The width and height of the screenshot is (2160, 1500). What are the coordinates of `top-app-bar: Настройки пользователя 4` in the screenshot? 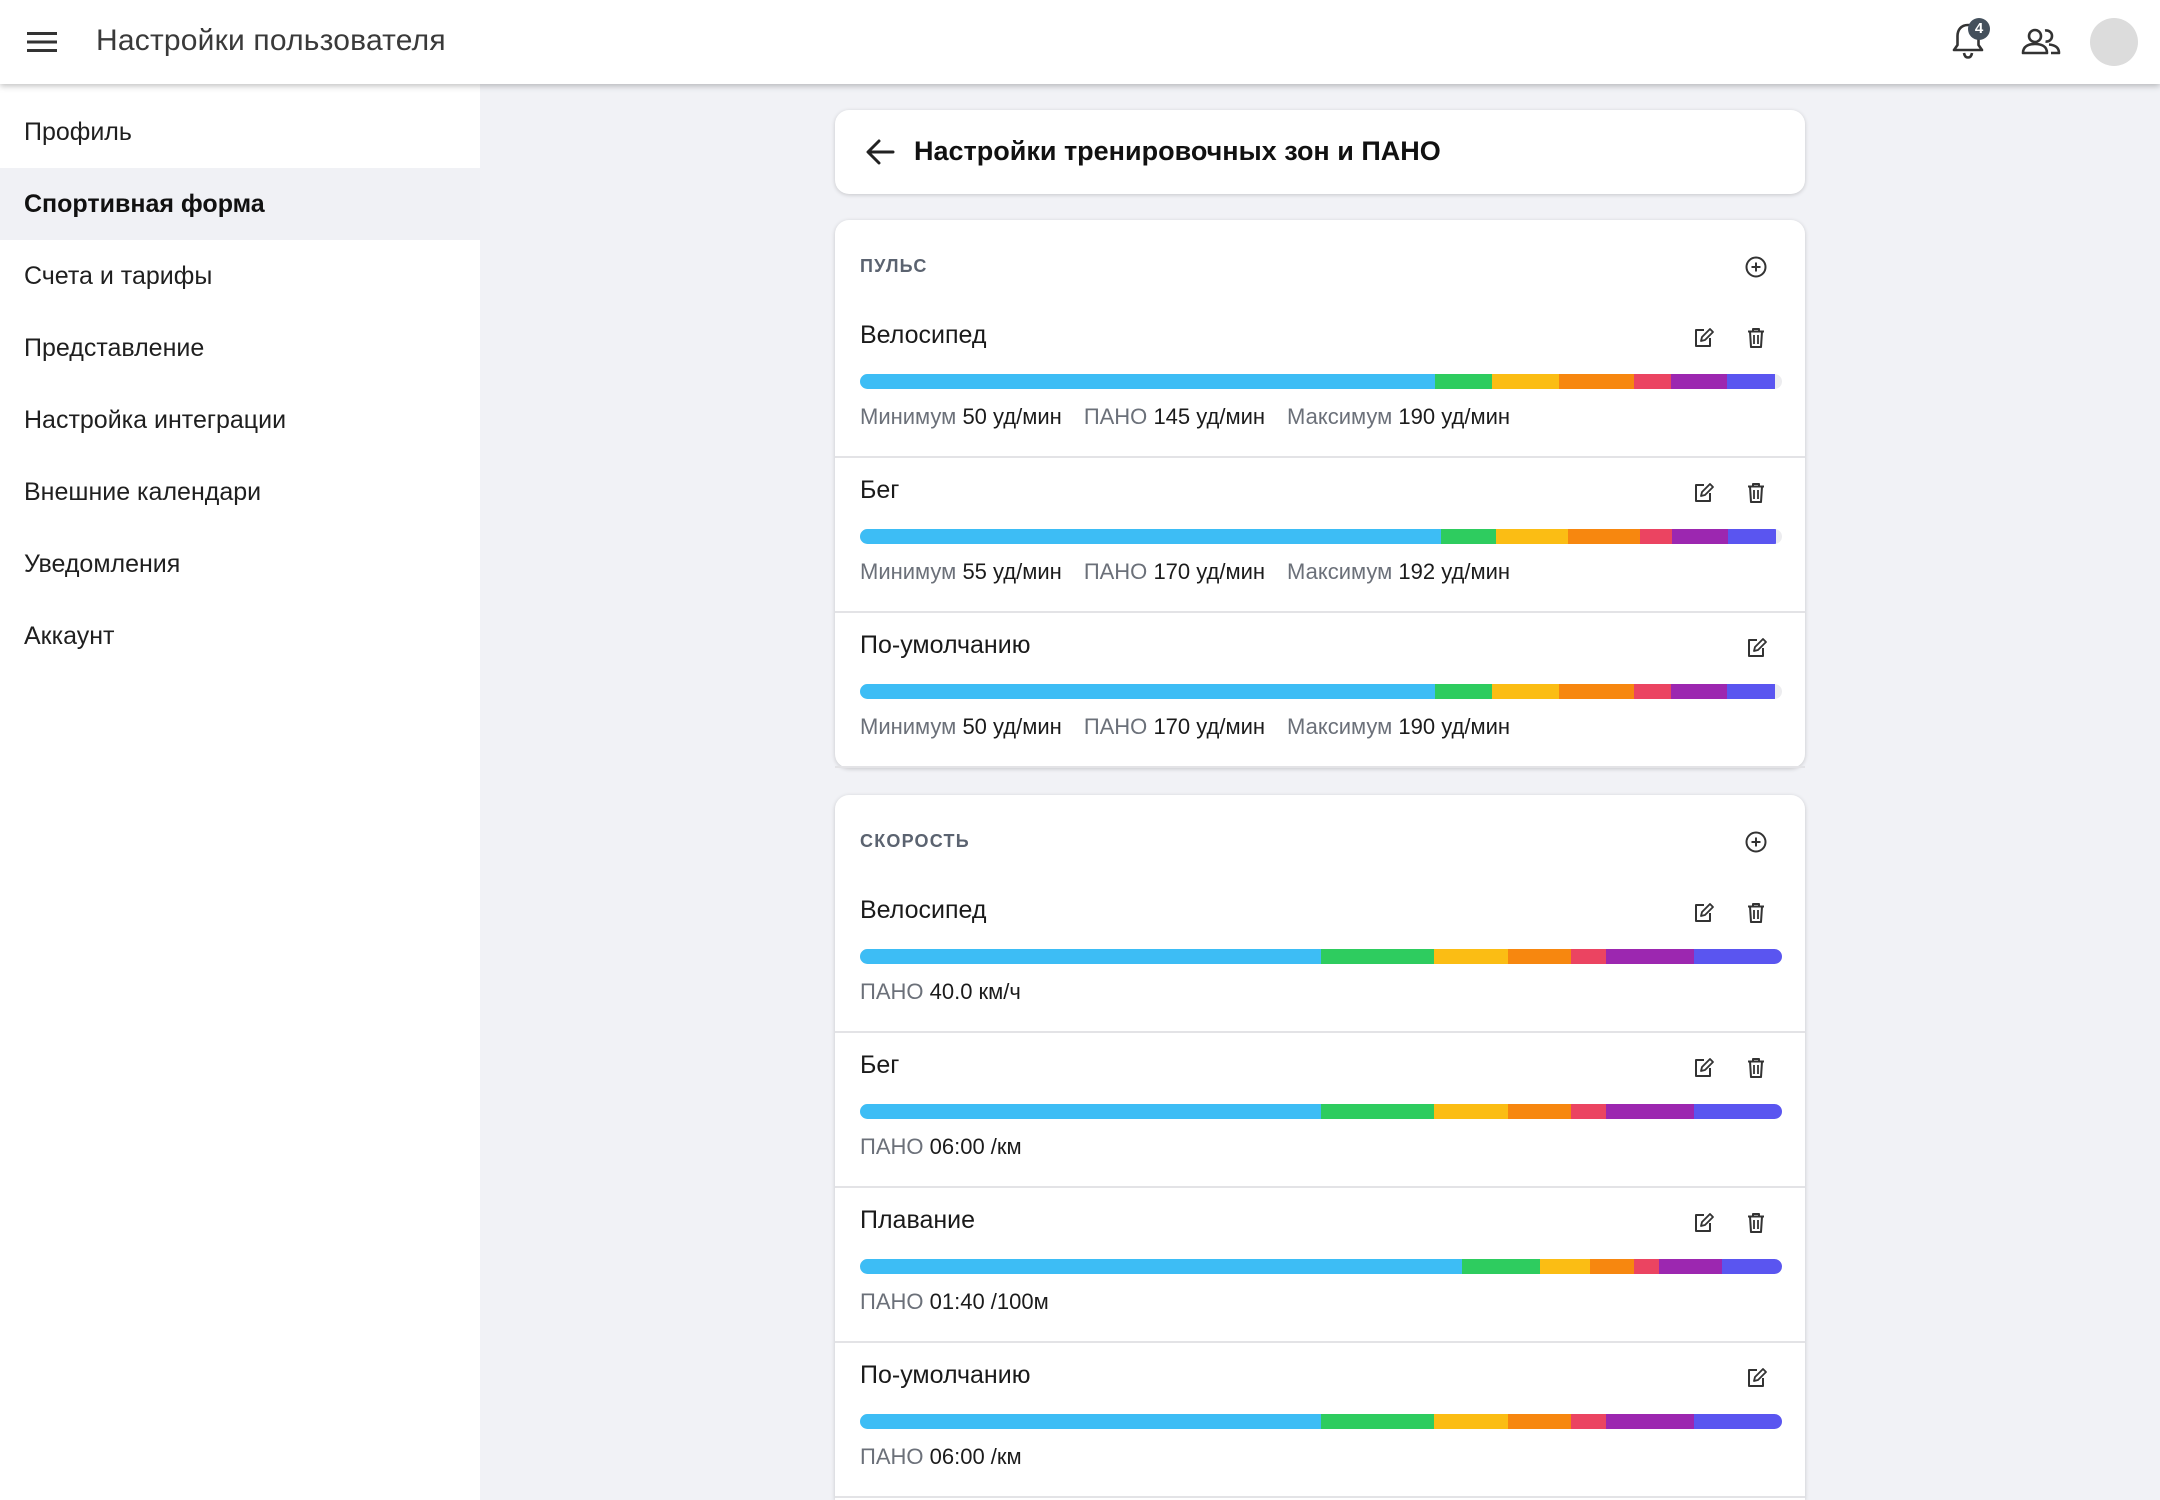 It's located at (1080, 42).